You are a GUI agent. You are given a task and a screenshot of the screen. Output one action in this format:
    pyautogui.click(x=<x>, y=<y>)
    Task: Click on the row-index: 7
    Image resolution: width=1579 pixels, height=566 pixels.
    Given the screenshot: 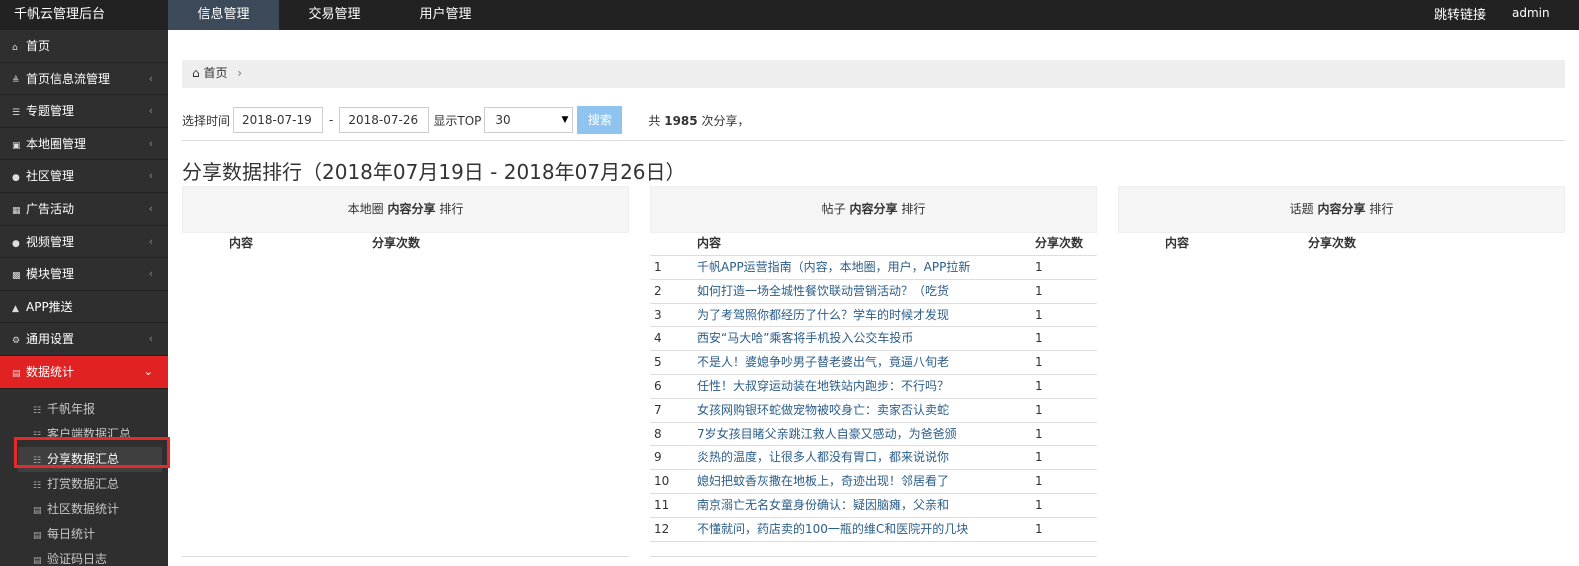 What is the action you would take?
    pyautogui.click(x=658, y=409)
    